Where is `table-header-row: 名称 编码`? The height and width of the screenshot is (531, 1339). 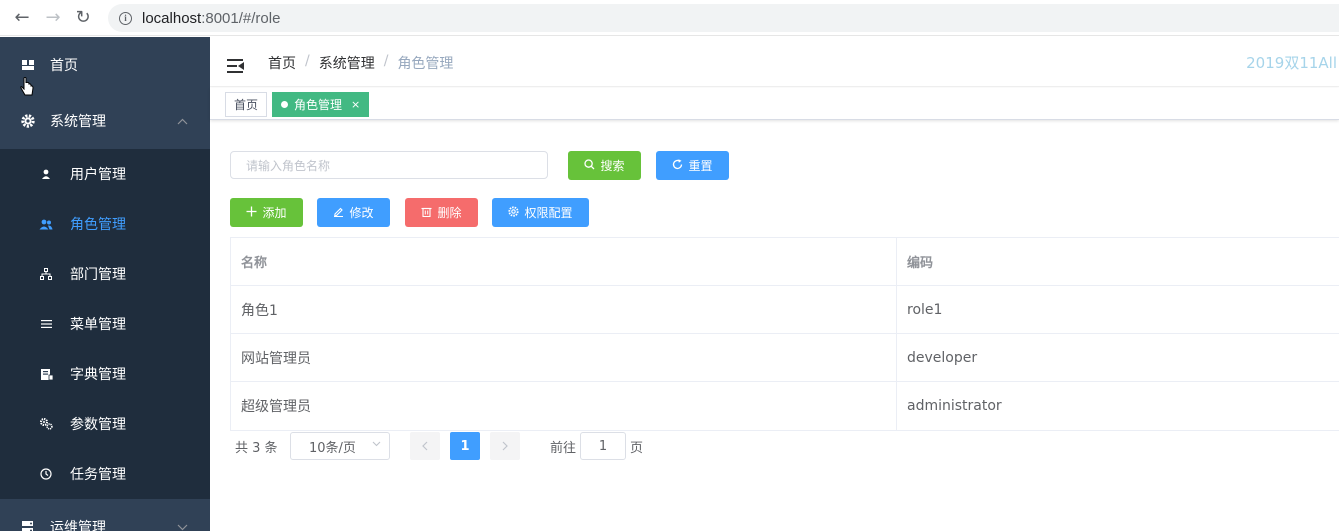 table-header-row: 名称 编码 is located at coordinates (785, 262).